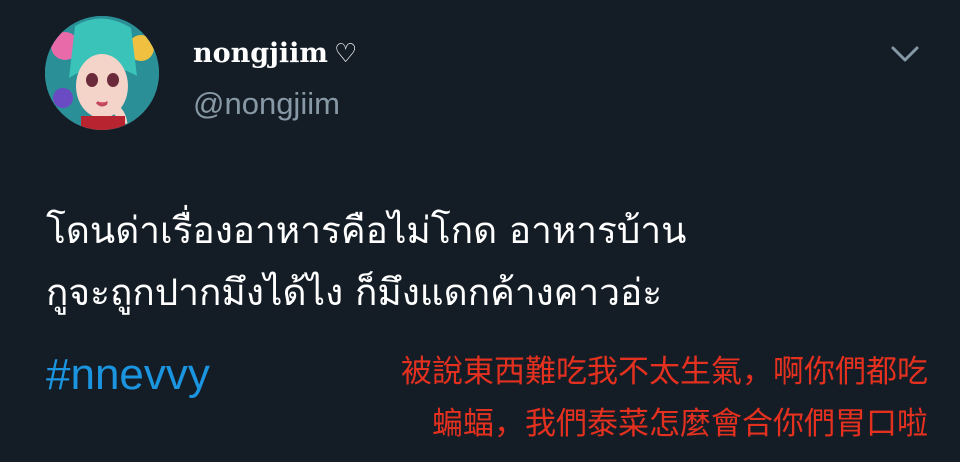 The height and width of the screenshot is (462, 960). Describe the element at coordinates (664, 398) in the screenshot. I see `translation-overlay: 被說東西難吃我不太生氣，啊你們都吃 蝙蝠，我們泰菜怎麼會合你們胃口啦` at that location.